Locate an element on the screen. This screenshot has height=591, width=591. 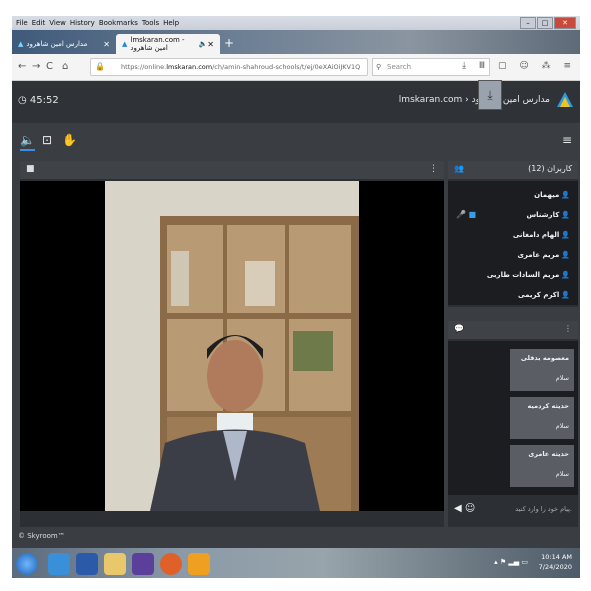
menu-history: History is located at coordinates (82, 23).